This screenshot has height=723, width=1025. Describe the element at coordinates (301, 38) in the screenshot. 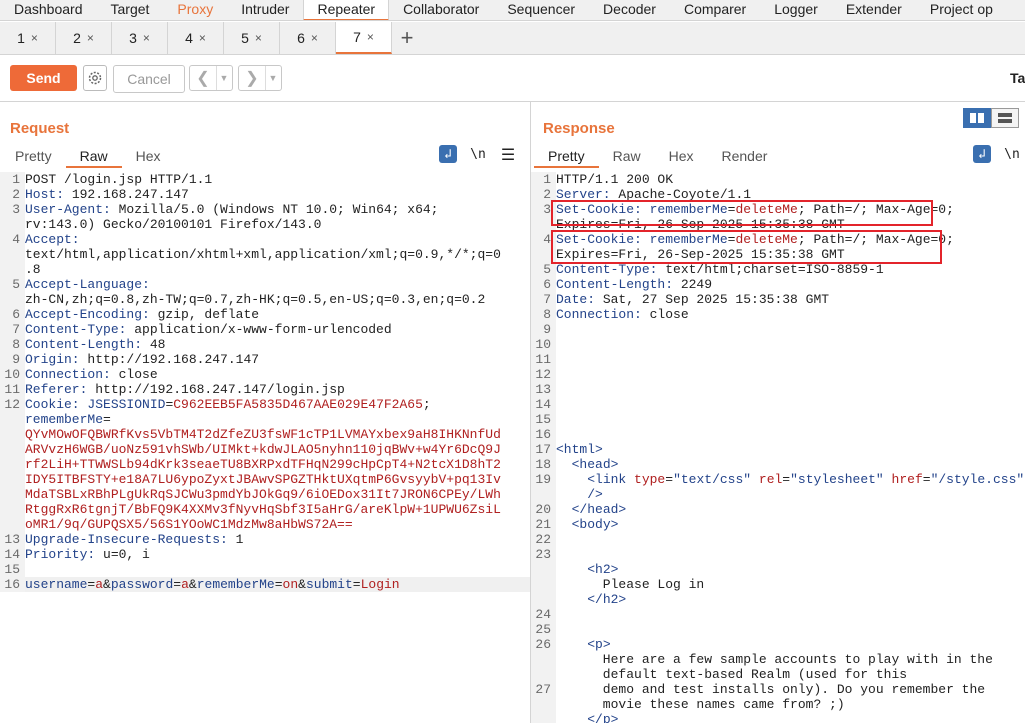

I see `tab-label: 6` at that location.